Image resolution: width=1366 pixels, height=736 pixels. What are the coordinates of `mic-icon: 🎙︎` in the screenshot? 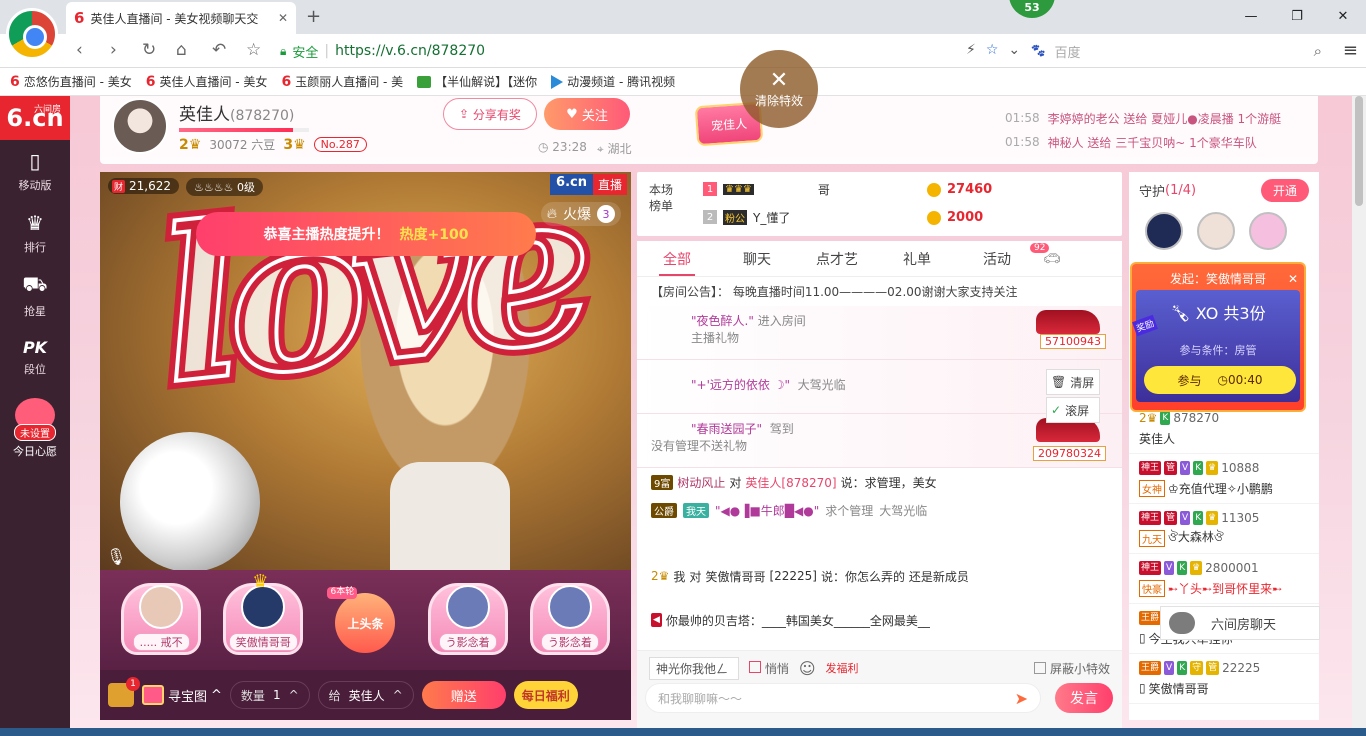 It's located at (116, 556).